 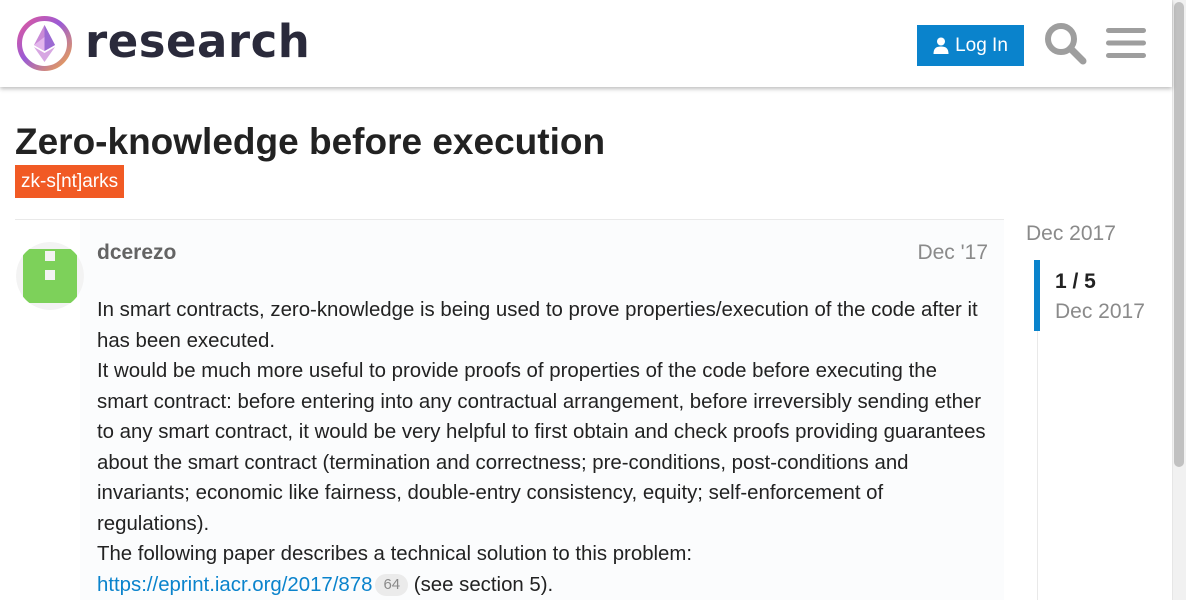 I want to click on login-label: Log In, so click(x=981, y=45).